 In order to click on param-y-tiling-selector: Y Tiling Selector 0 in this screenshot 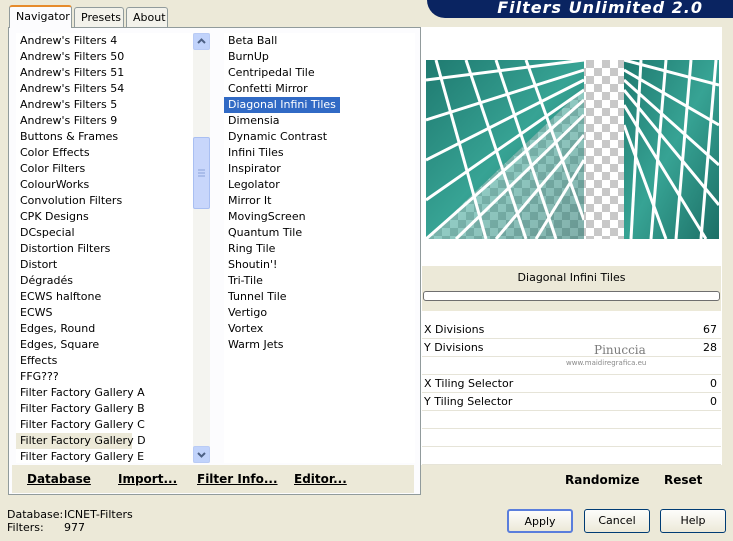, I will do `click(571, 402)`.